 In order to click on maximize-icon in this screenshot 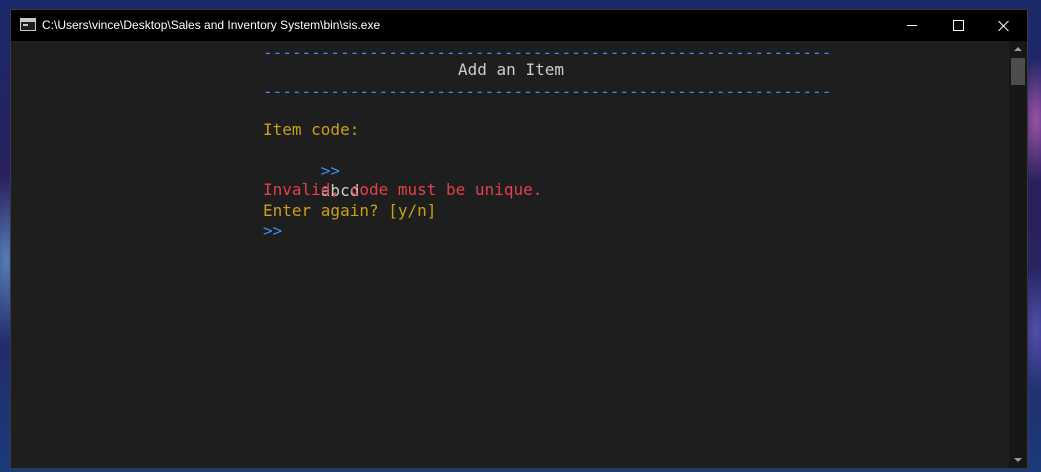, I will do `click(958, 25)`.